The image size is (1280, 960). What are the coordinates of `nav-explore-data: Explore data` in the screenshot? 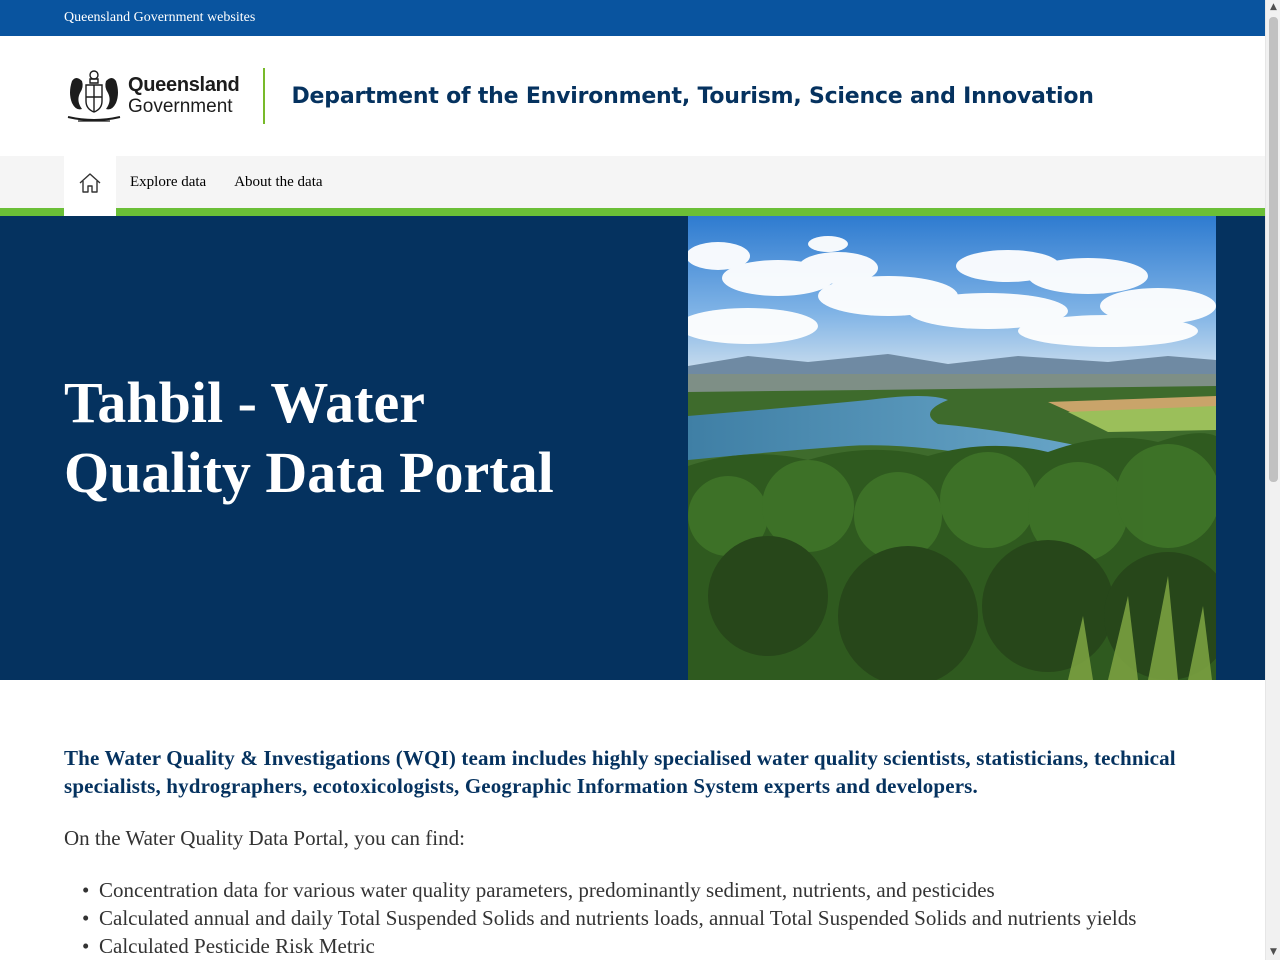 It's located at (168, 182).